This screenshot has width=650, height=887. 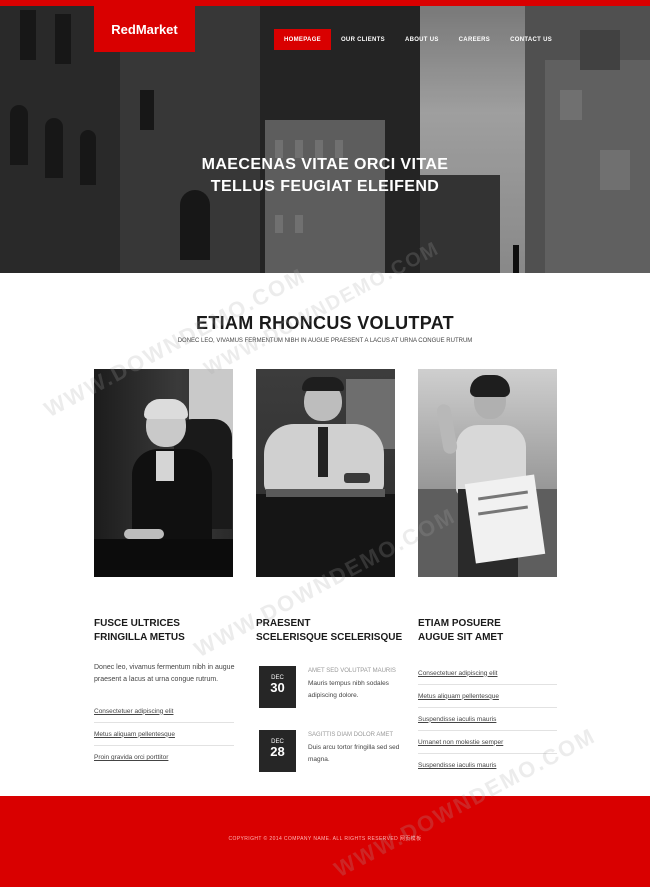 I want to click on date-badge: DEC 30, so click(x=277, y=687).